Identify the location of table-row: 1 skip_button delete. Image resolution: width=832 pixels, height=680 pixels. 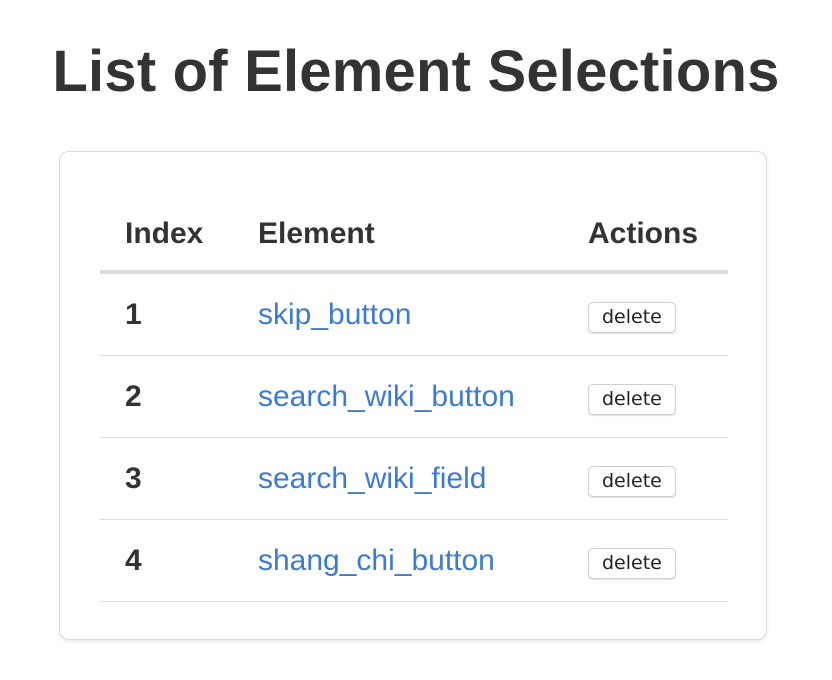
(414, 314).